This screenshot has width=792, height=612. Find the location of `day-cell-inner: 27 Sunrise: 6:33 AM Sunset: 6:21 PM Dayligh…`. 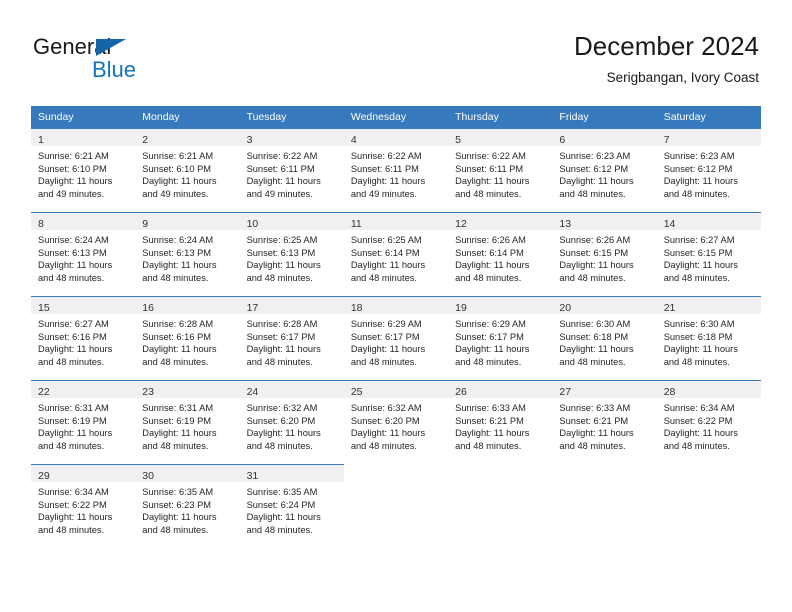

day-cell-inner: 27 Sunrise: 6:33 AM Sunset: 6:21 PM Dayligh… is located at coordinates (604, 422).